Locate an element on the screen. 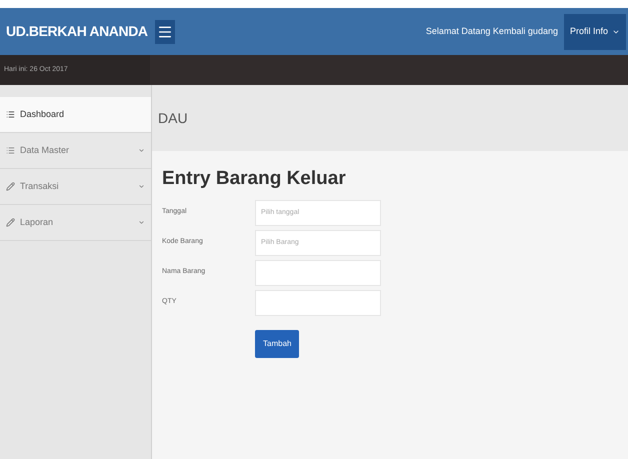  menu-icon is located at coordinates (165, 32).